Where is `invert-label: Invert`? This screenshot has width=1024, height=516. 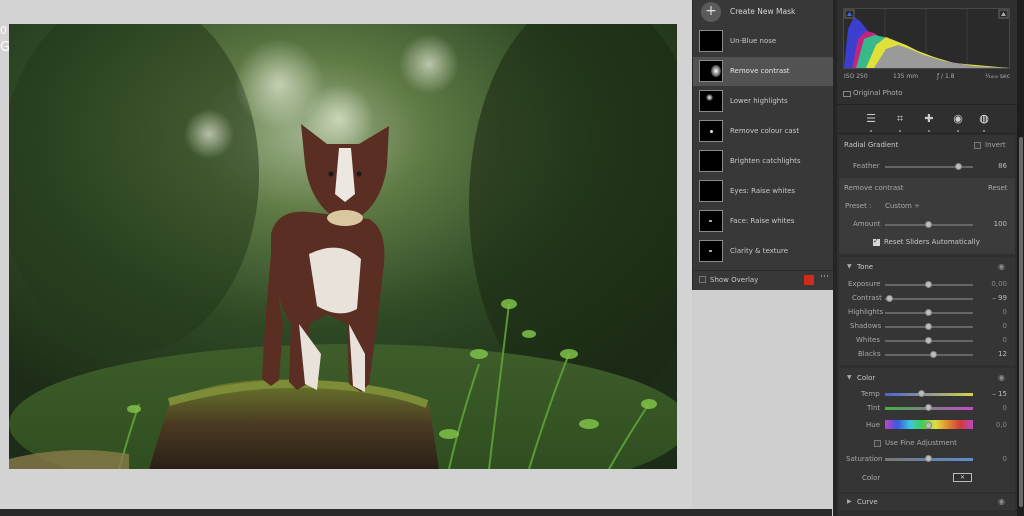 invert-label: Invert is located at coordinates (995, 145).